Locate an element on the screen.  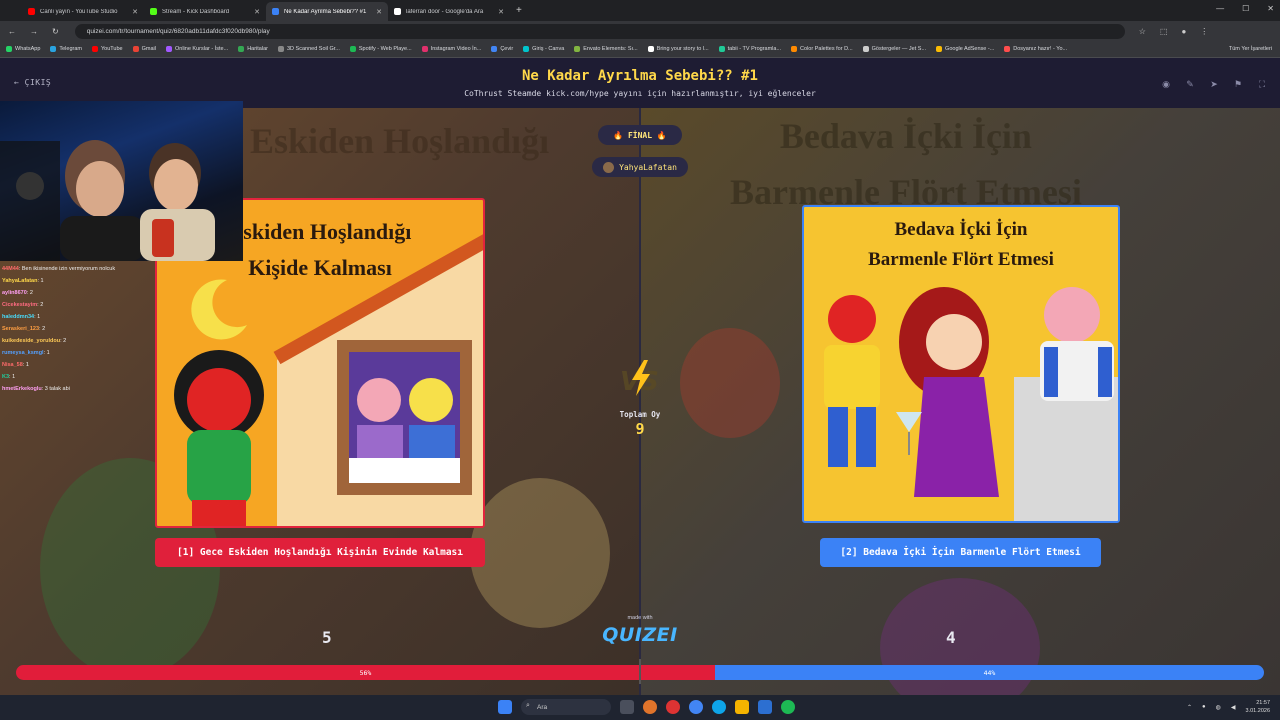
tab-label: laferrari door - Google'da Ara is located at coordinates (445, 11).